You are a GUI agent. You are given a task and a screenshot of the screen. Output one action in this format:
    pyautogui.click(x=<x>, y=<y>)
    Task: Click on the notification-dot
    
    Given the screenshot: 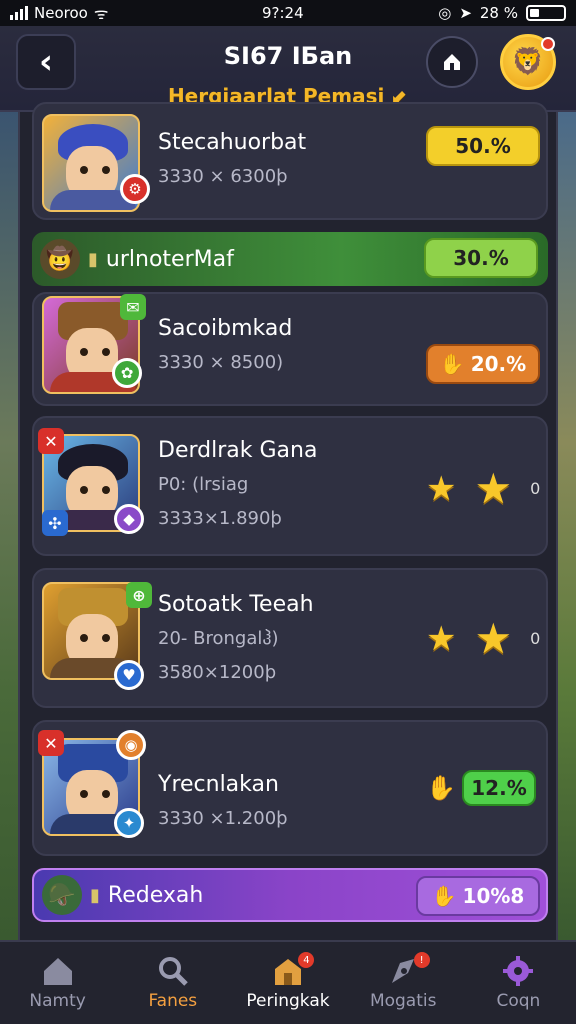 What is the action you would take?
    pyautogui.click(x=548, y=44)
    